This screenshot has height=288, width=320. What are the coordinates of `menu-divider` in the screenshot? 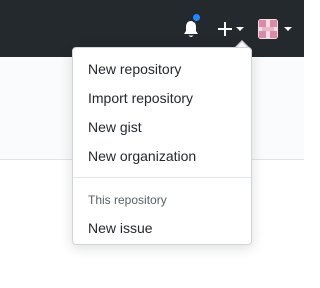 It's located at (162, 177).